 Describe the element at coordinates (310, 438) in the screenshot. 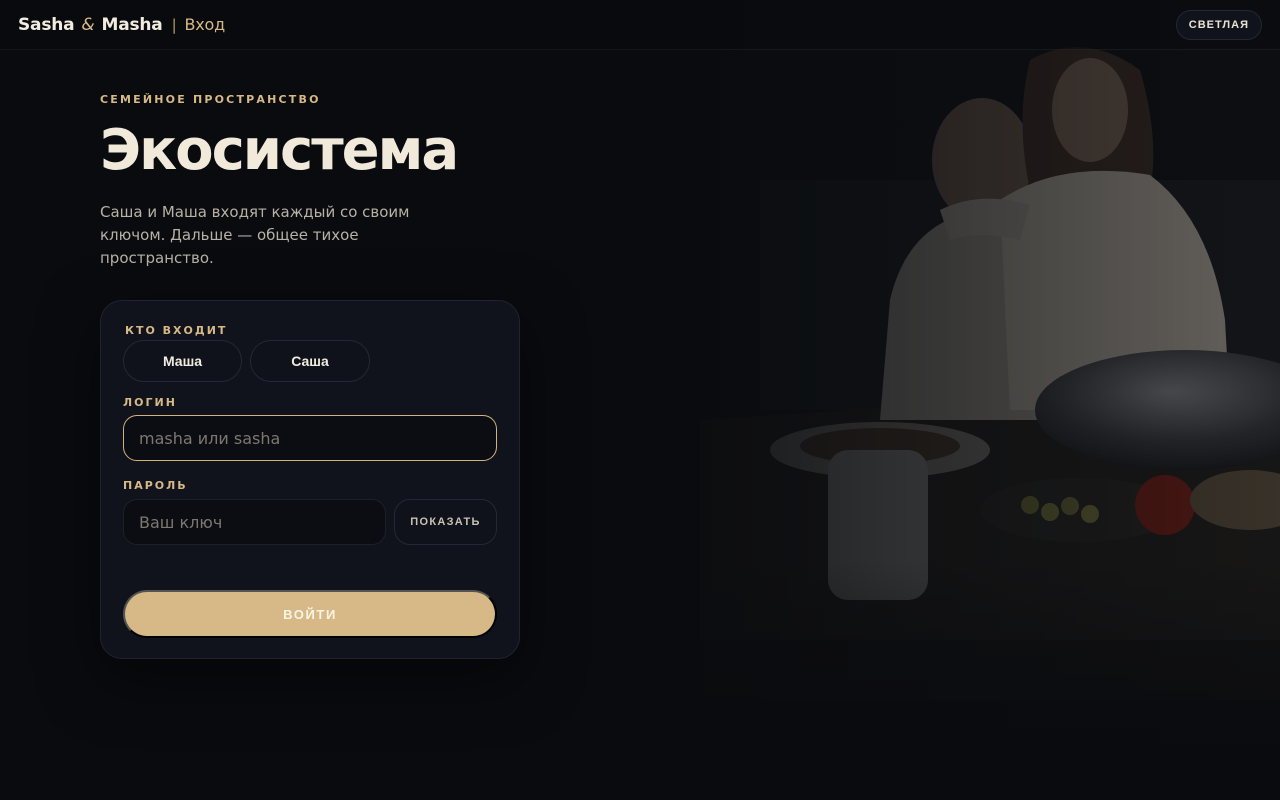

I see `login-input: masha или sasha` at that location.